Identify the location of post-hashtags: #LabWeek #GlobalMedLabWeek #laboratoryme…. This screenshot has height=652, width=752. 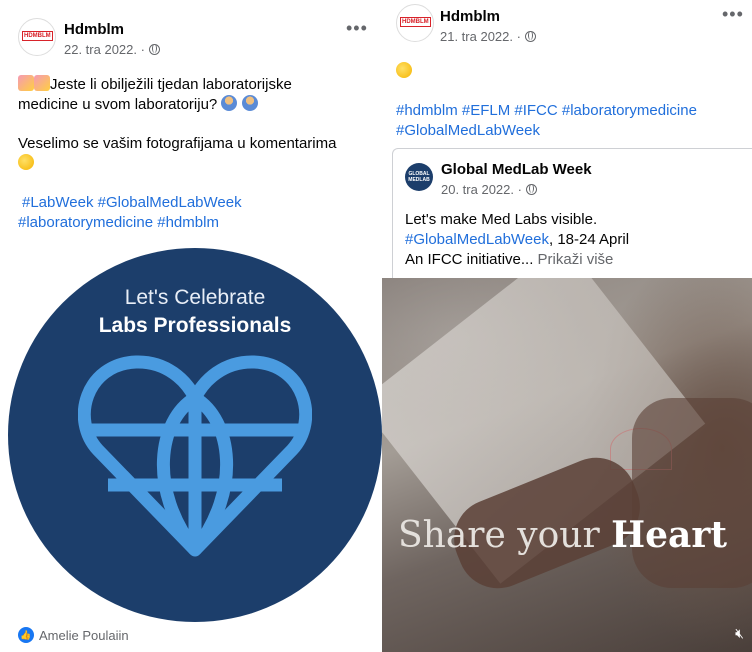
(193, 213).